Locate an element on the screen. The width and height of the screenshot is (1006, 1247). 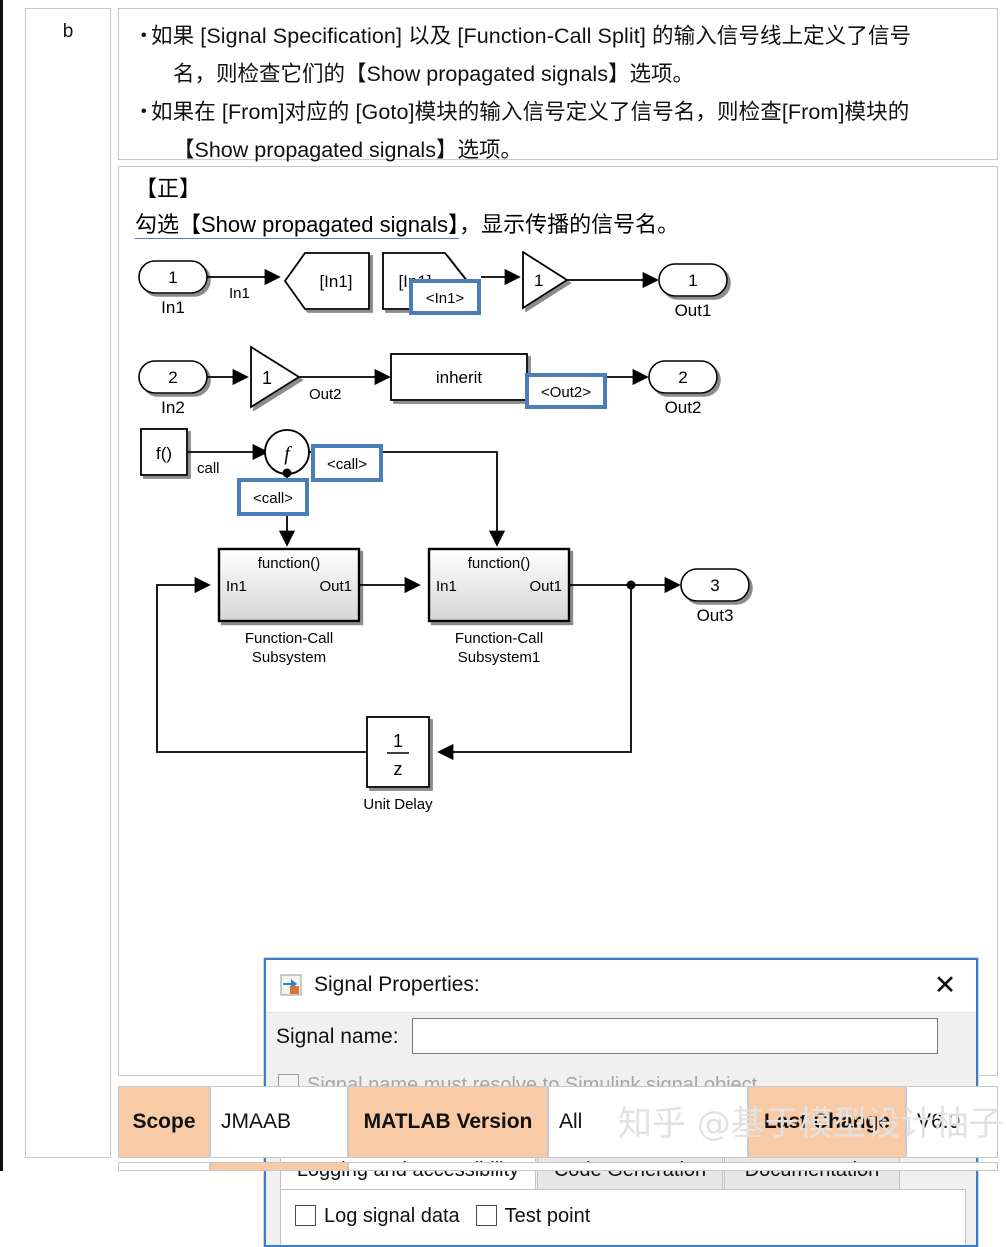
function-call-subsystem-2-name-2: Subsystem1 is located at coordinates (499, 657).